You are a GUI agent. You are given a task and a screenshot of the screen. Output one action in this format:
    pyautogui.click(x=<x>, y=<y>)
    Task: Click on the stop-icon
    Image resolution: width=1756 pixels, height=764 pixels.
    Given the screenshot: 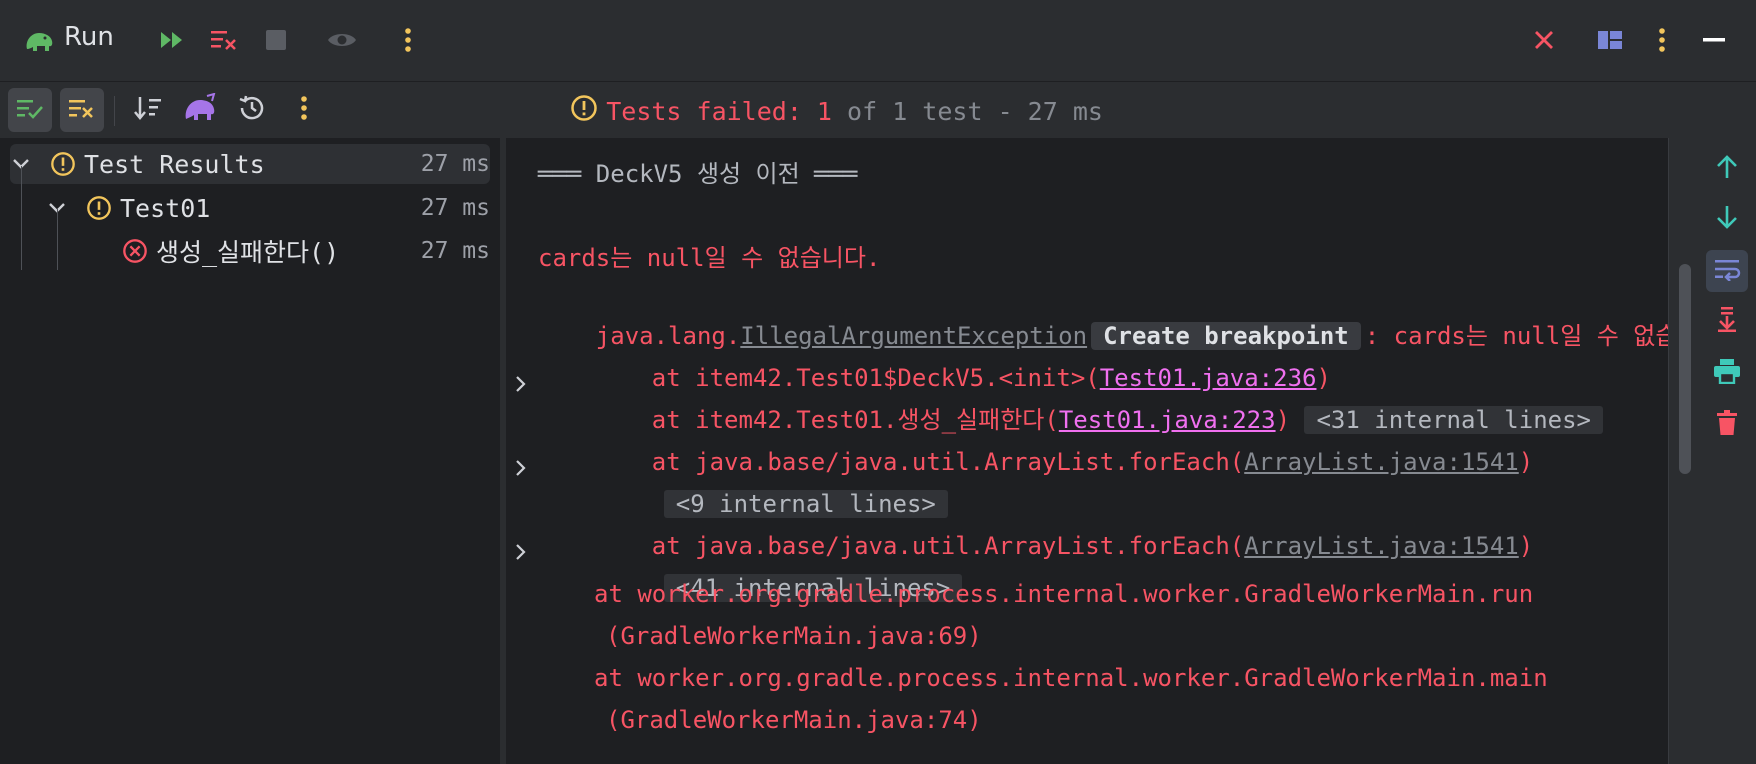 What is the action you would take?
    pyautogui.click(x=276, y=40)
    